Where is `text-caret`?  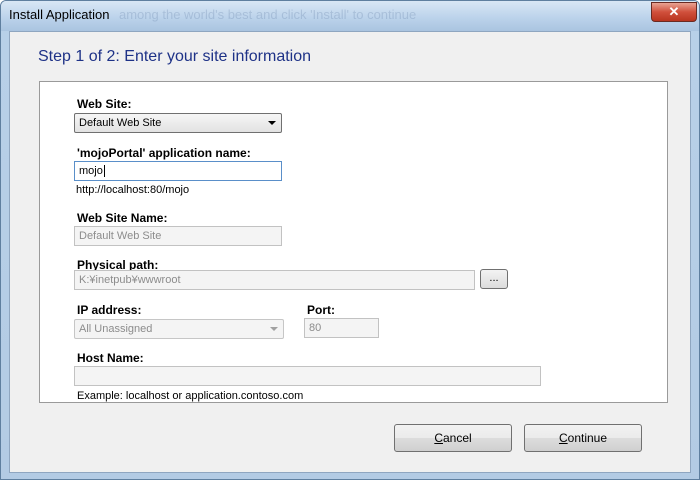 text-caret is located at coordinates (104, 171).